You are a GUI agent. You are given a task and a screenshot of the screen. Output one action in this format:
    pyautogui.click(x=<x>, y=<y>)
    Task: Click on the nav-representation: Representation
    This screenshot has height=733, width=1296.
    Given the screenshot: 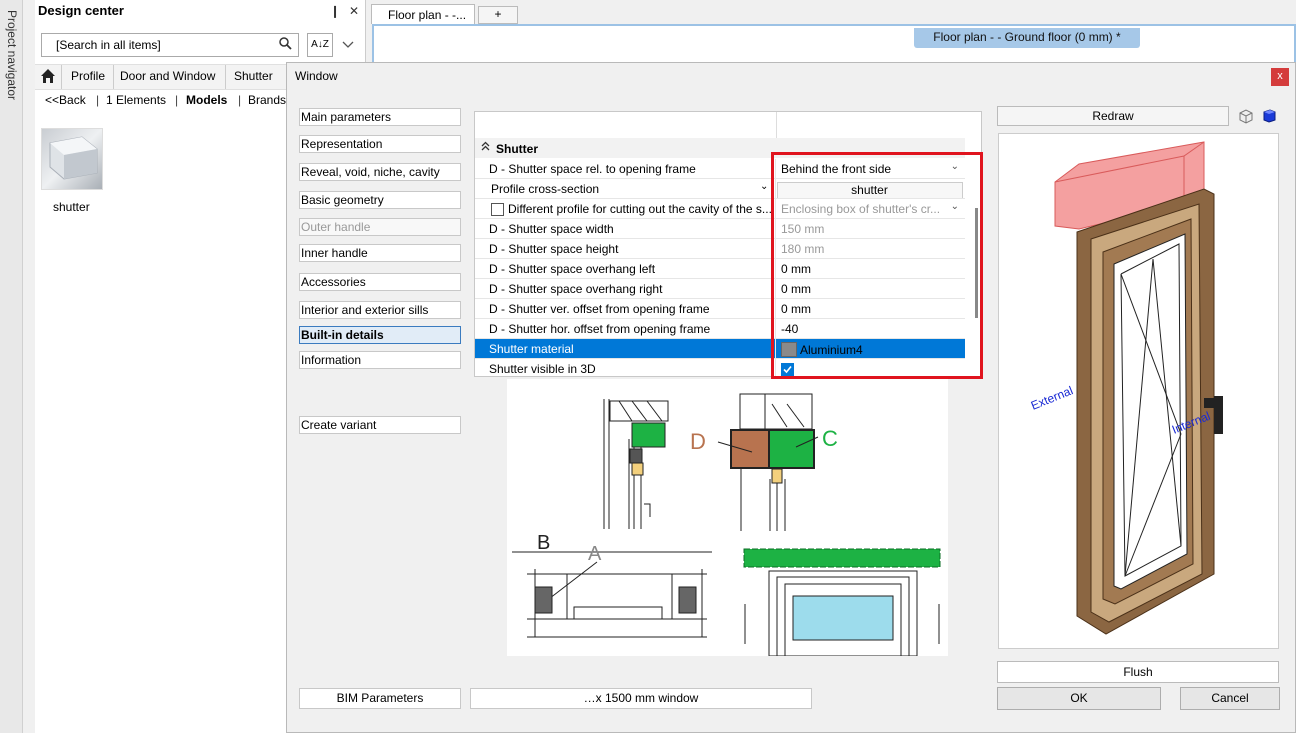 What is the action you would take?
    pyautogui.click(x=380, y=144)
    